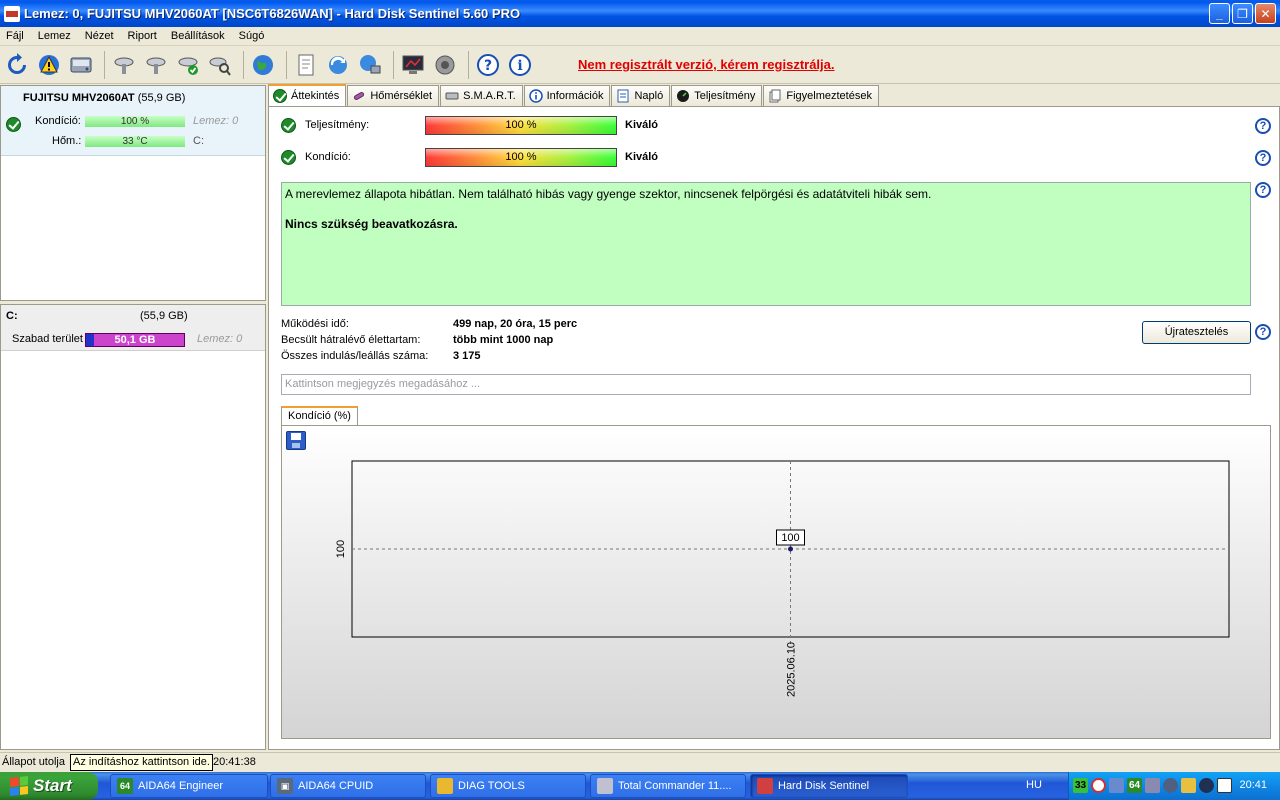 This screenshot has height=800, width=1280. Describe the element at coordinates (288, 125) in the screenshot. I see `performance-ok-icon` at that location.